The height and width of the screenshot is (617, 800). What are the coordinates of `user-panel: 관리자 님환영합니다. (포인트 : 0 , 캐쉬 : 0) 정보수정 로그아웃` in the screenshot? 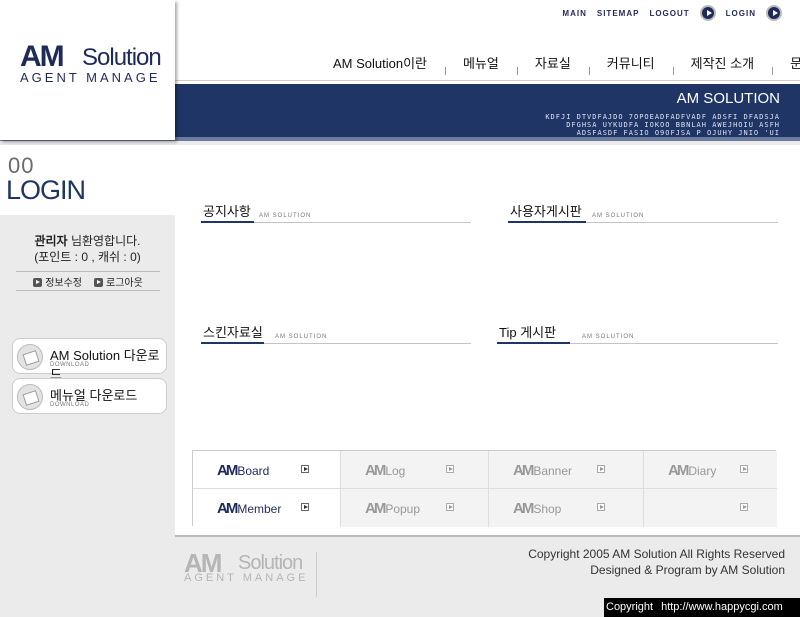 It's located at (87, 253).